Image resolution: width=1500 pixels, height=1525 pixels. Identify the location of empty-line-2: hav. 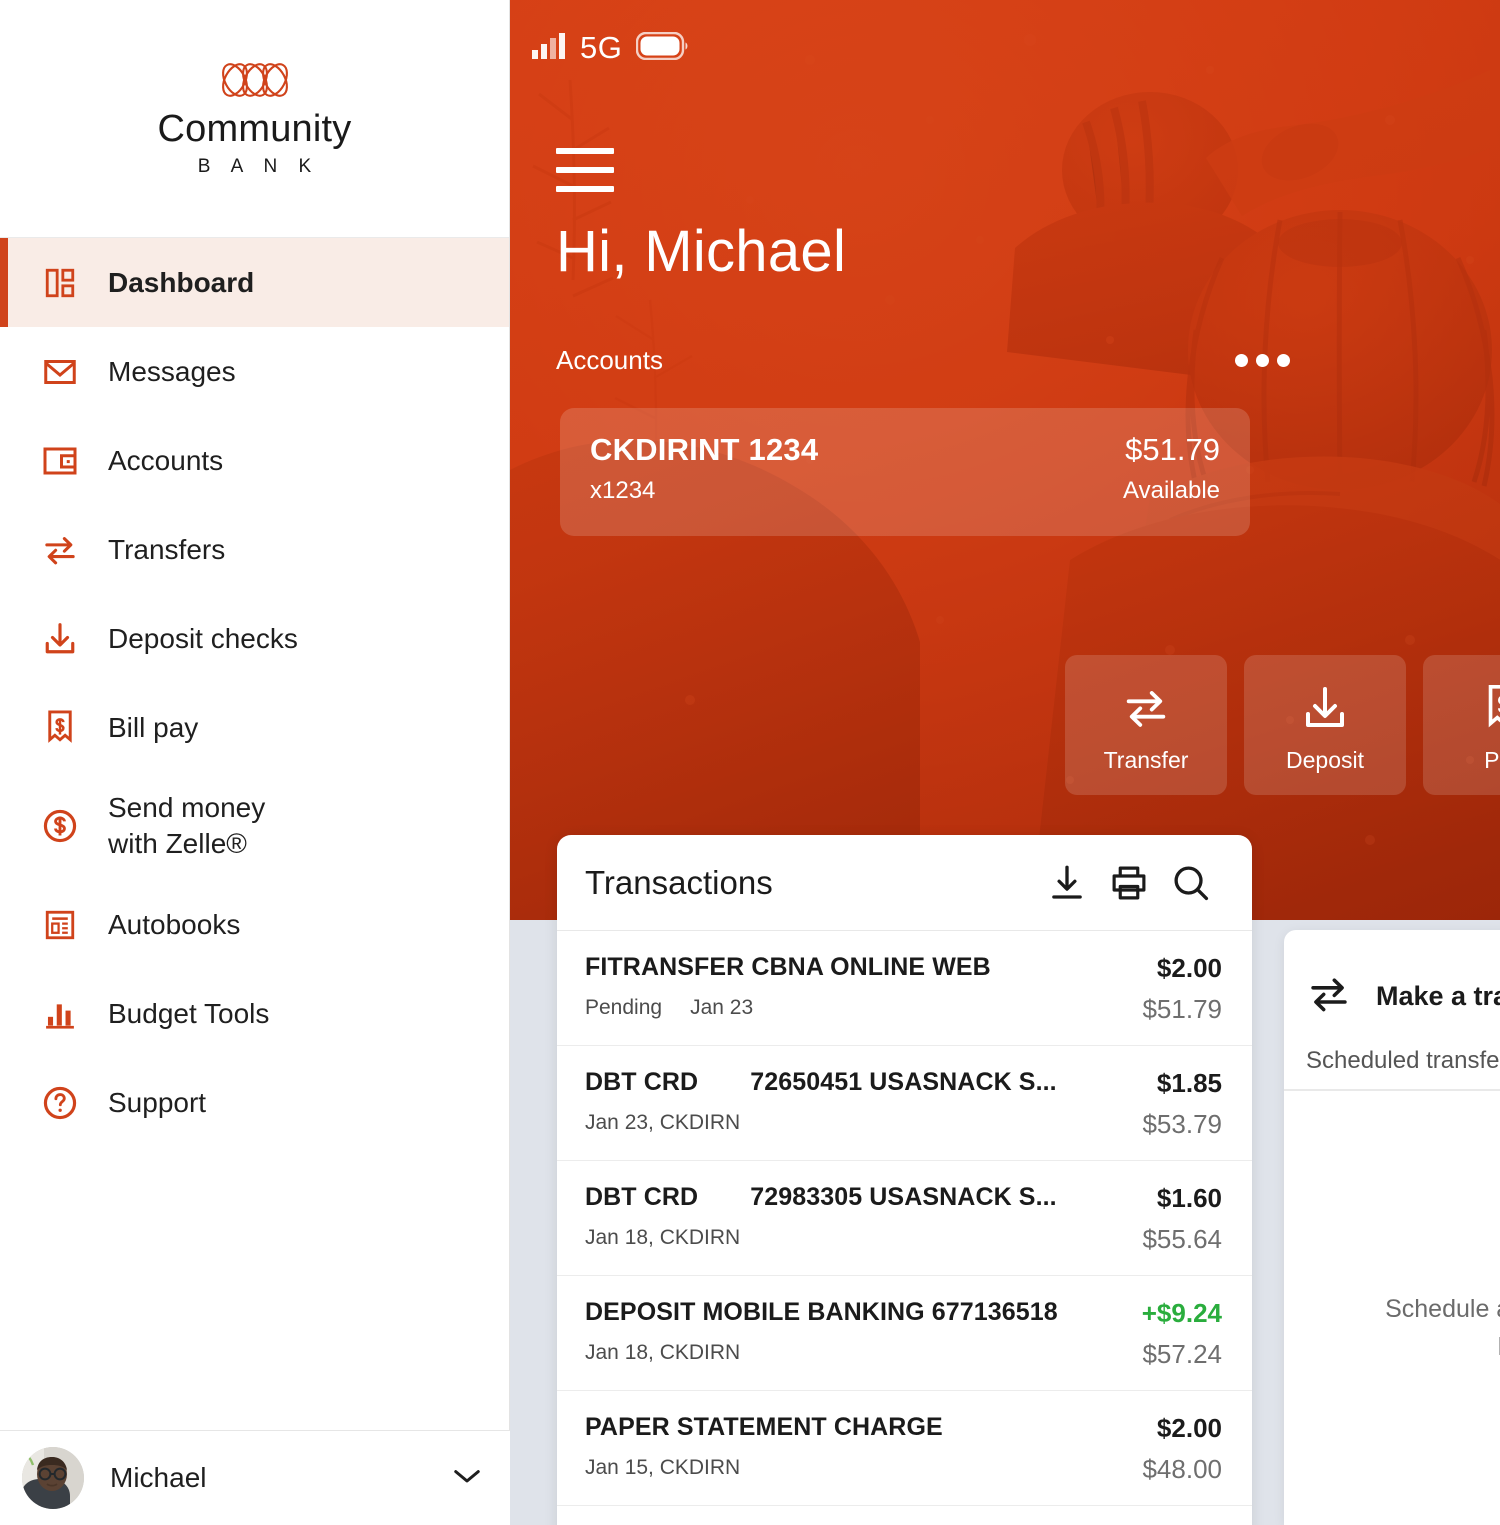
(1392, 1348).